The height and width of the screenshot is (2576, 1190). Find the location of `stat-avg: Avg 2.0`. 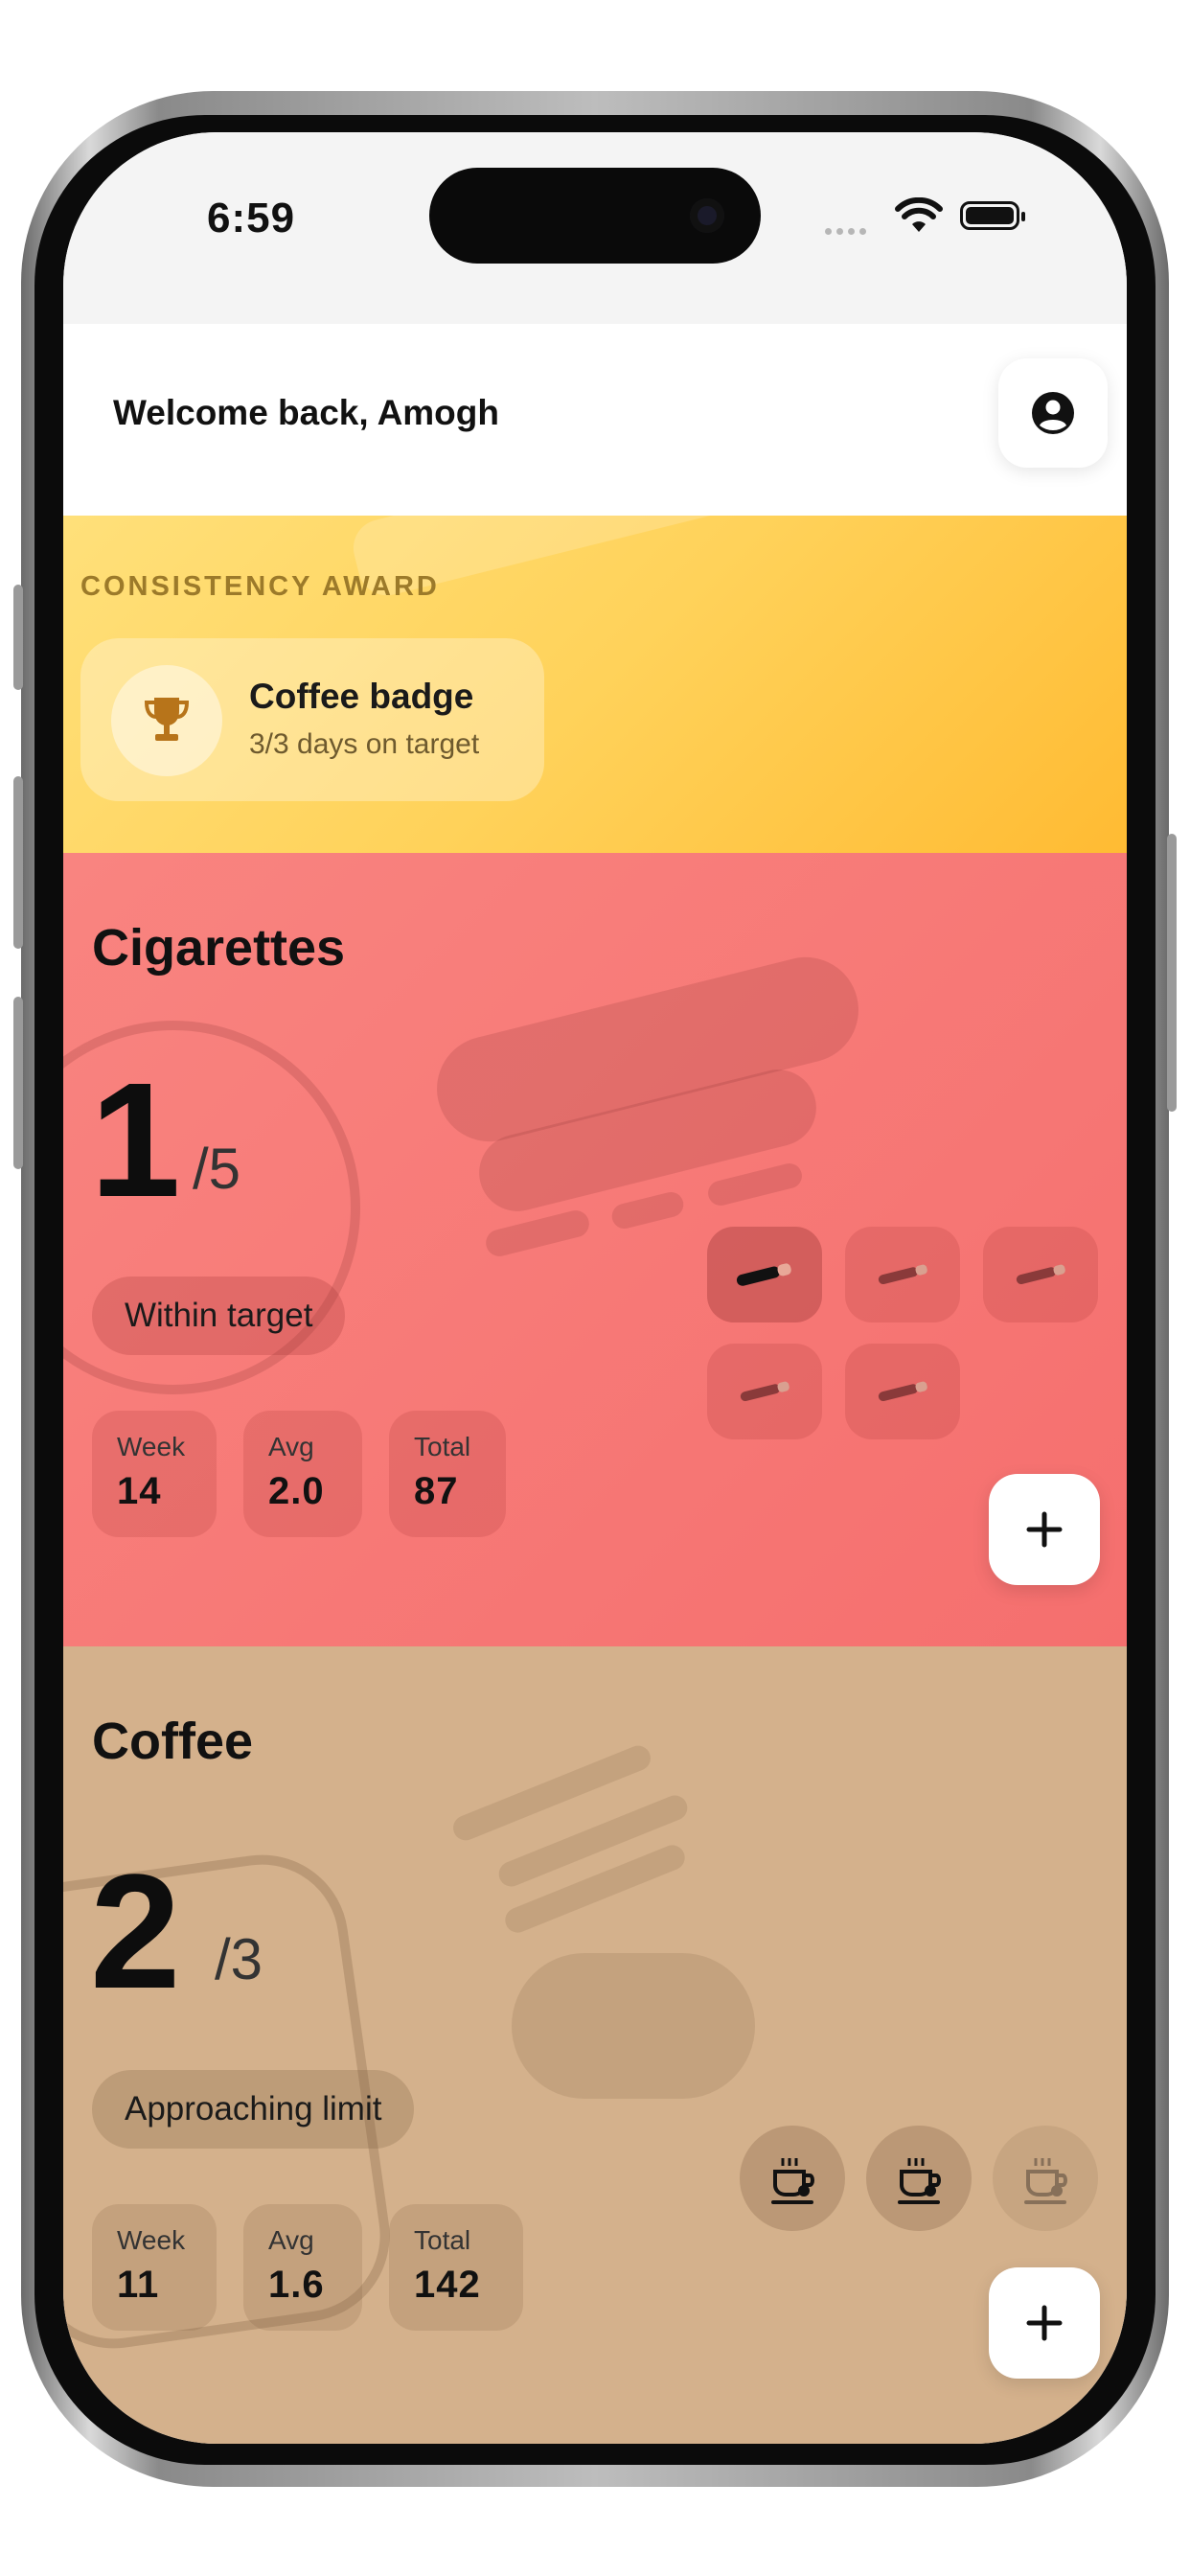

stat-avg: Avg 2.0 is located at coordinates (303, 1474).